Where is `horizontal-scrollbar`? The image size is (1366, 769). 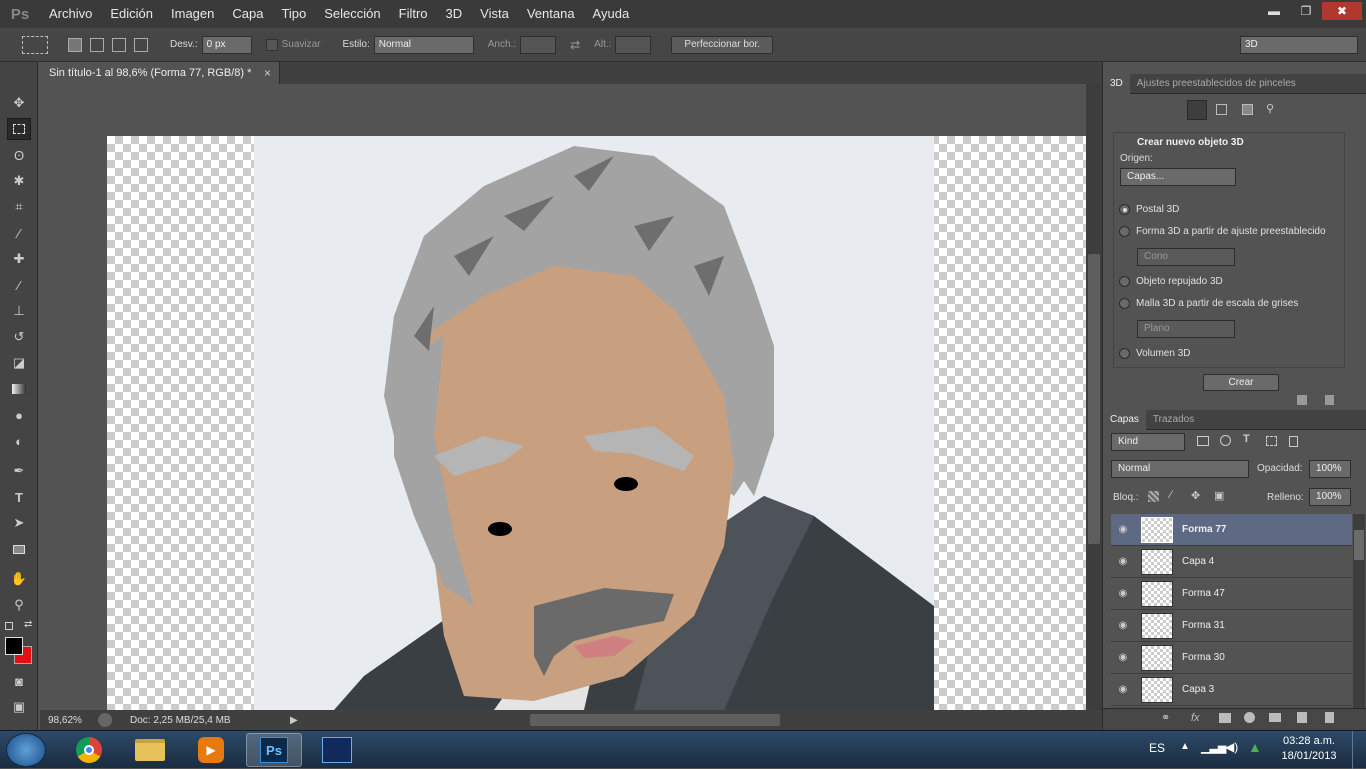
horizontal-scrollbar is located at coordinates (667, 720).